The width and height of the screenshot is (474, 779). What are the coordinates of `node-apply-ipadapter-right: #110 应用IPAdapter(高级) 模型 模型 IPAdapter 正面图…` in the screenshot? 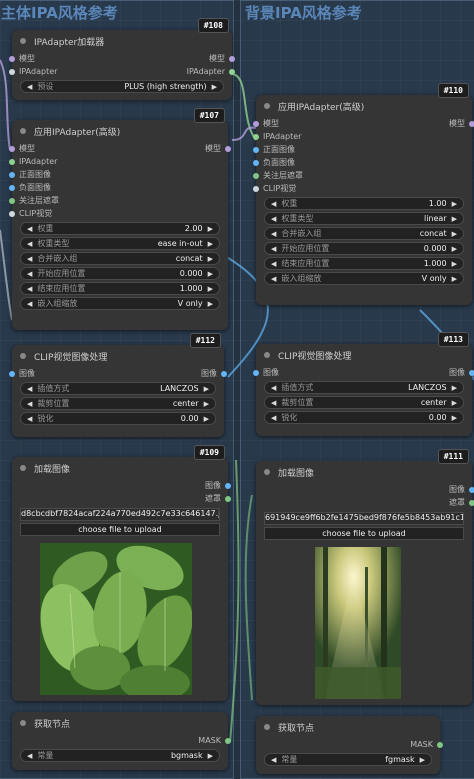 It's located at (363, 194).